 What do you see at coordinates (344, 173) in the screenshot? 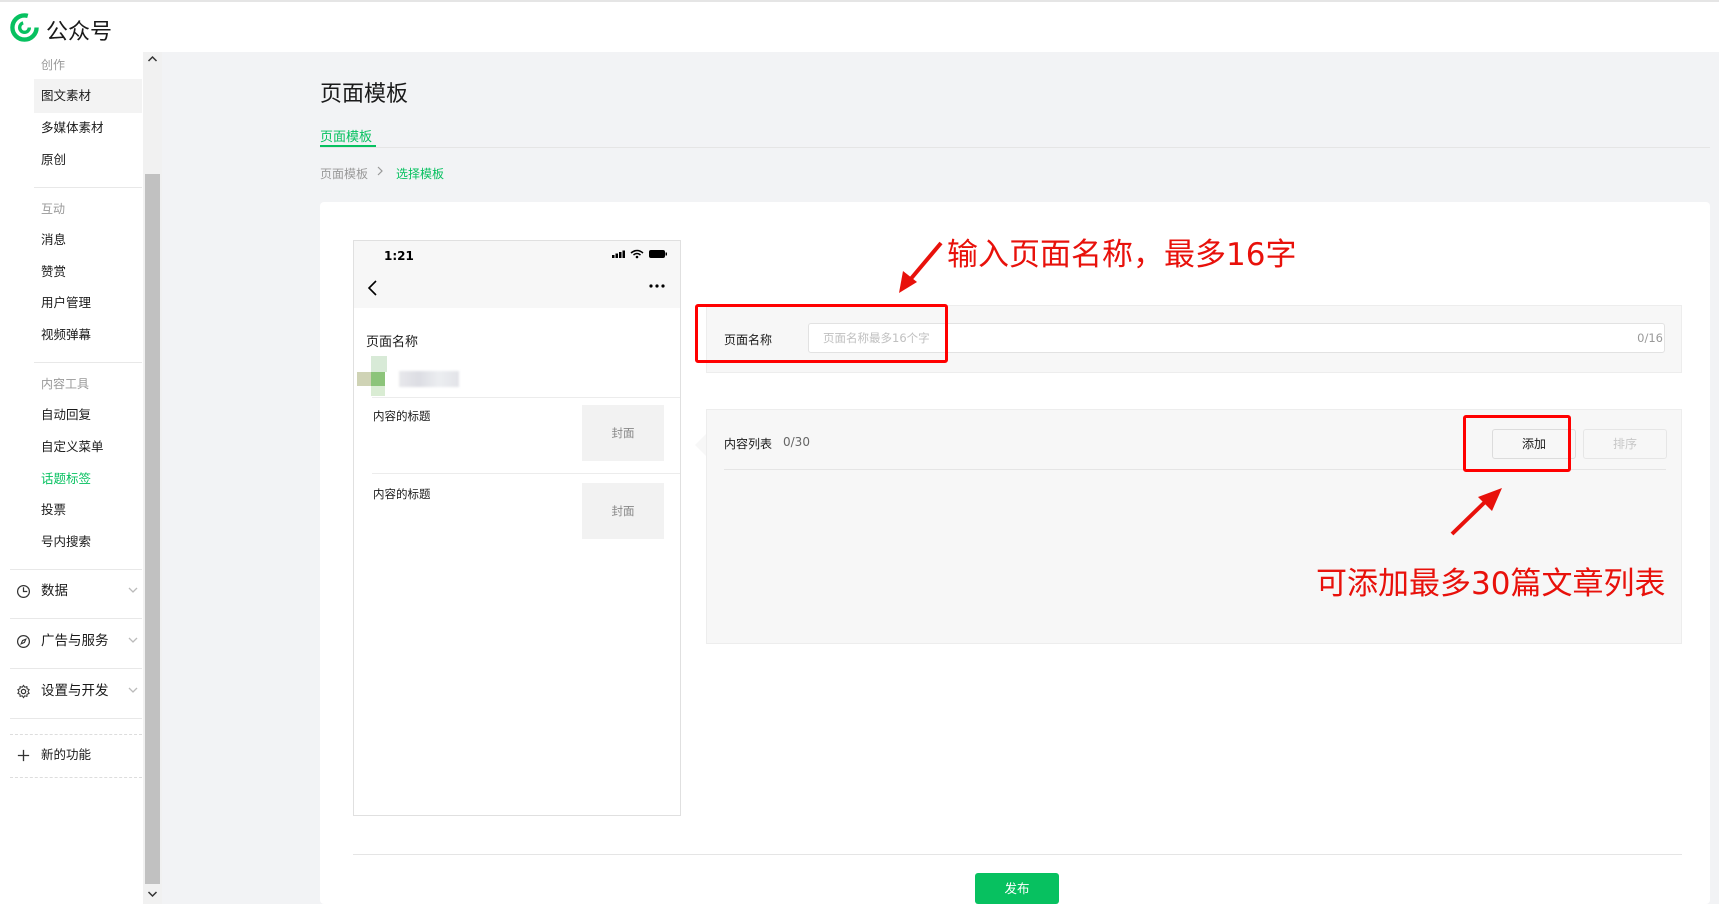
I see `breadcrumb-page-template: 页面模板` at bounding box center [344, 173].